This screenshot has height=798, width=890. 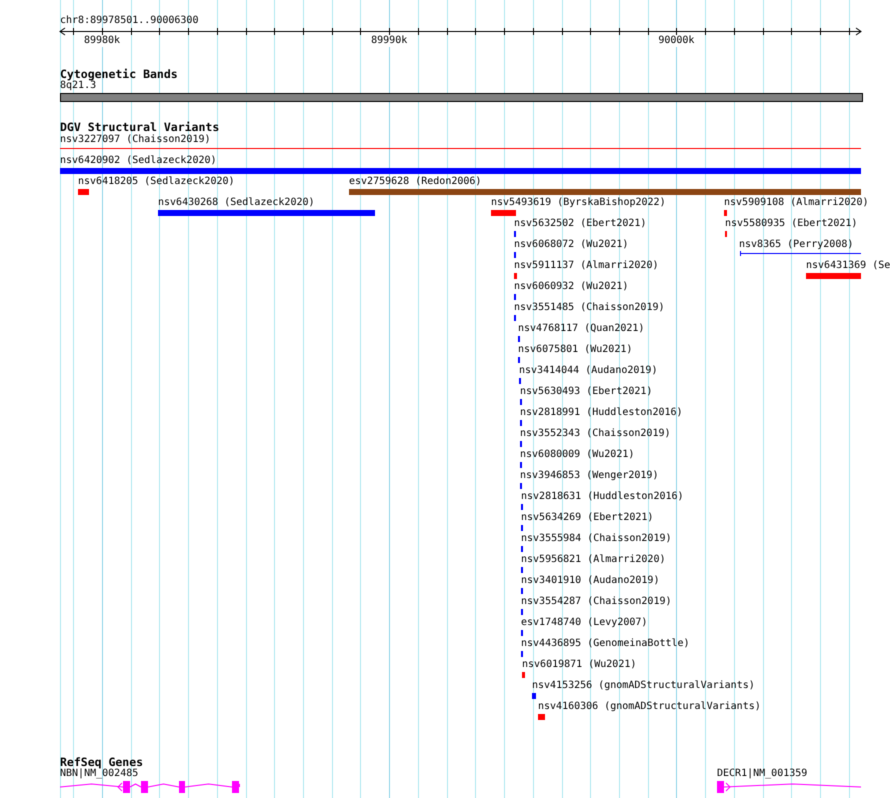 I want to click on variant-label: nsv5956821 (Almarri2020), so click(x=593, y=560).